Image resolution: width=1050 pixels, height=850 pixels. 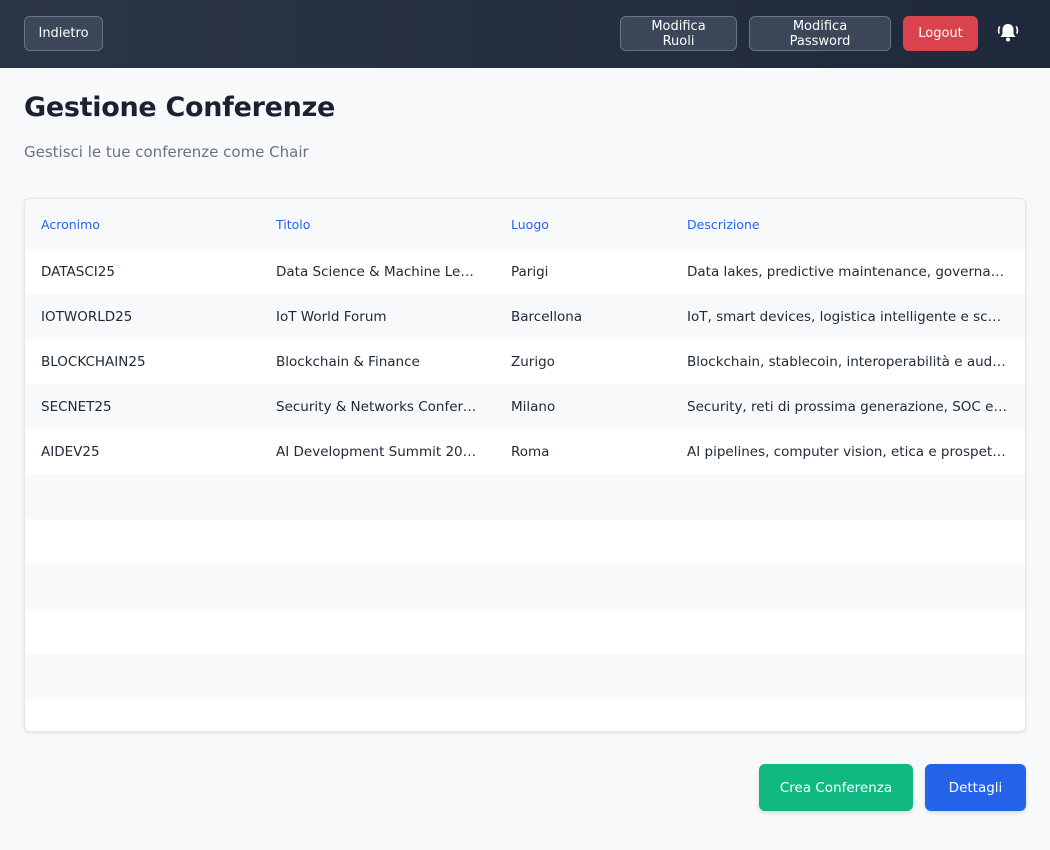 What do you see at coordinates (530, 451) in the screenshot?
I see `cell-location: Roma` at bounding box center [530, 451].